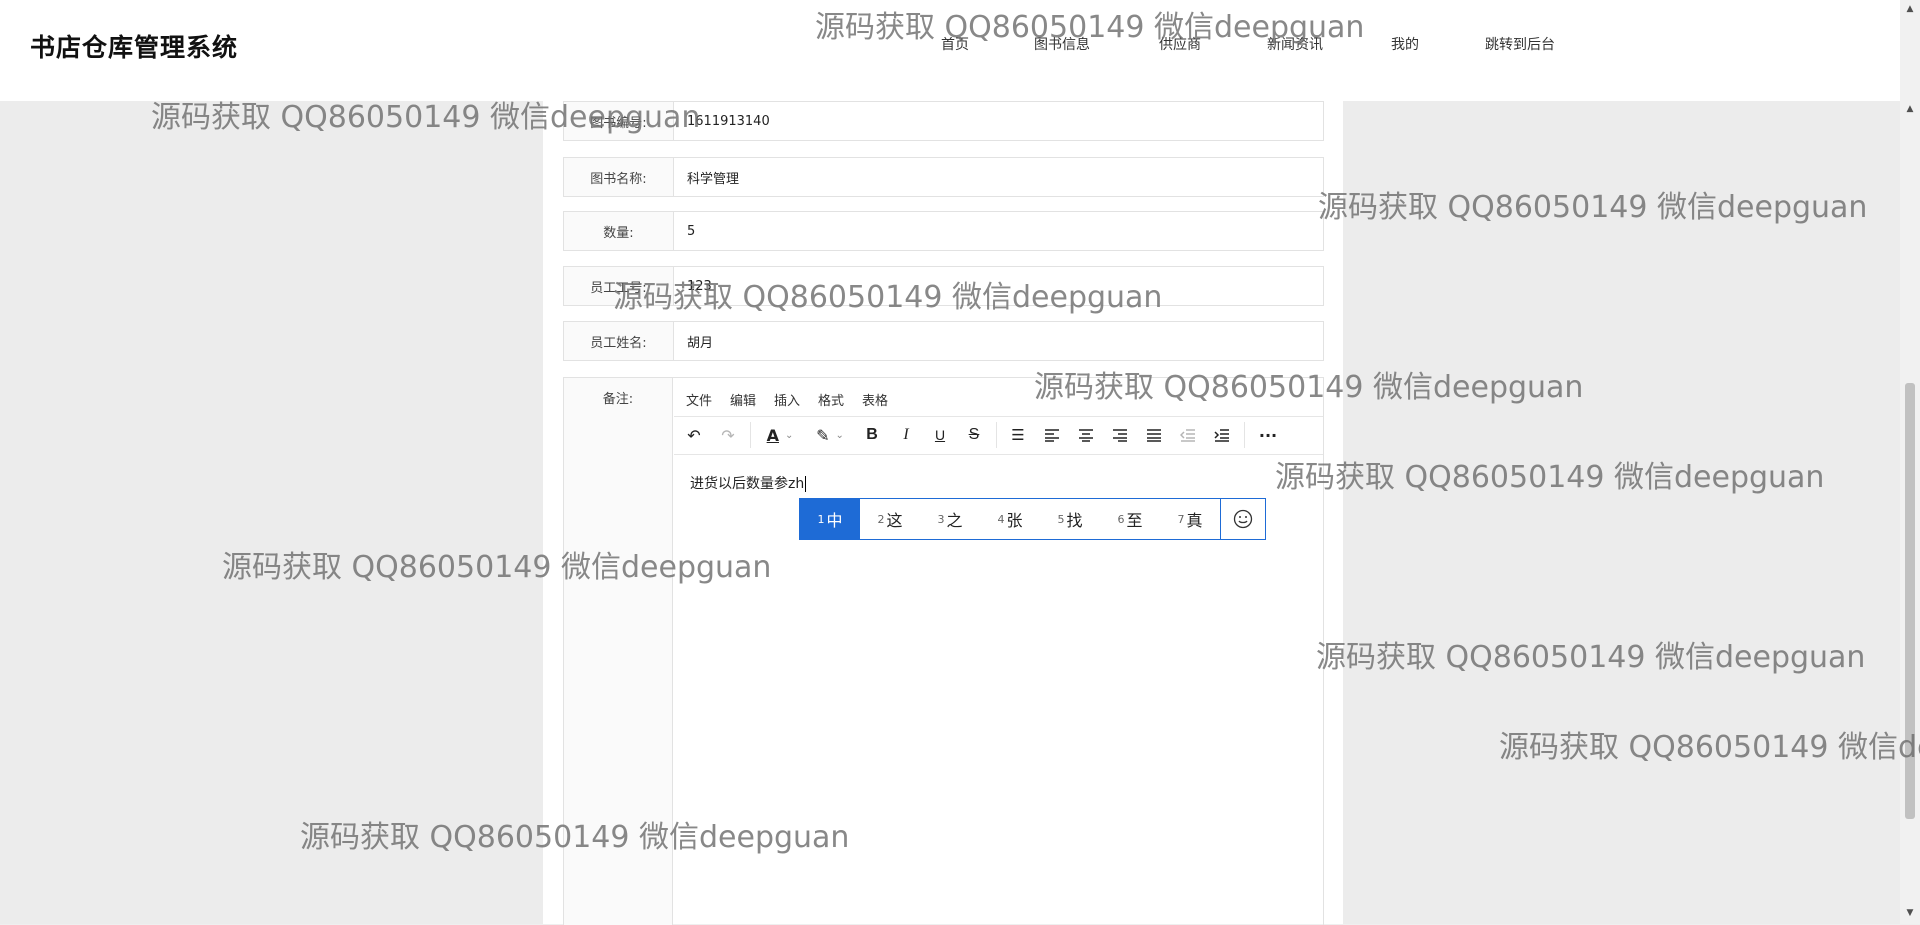 The height and width of the screenshot is (925, 1920). What do you see at coordinates (787, 399) in the screenshot?
I see `menu-insert: 插入` at bounding box center [787, 399].